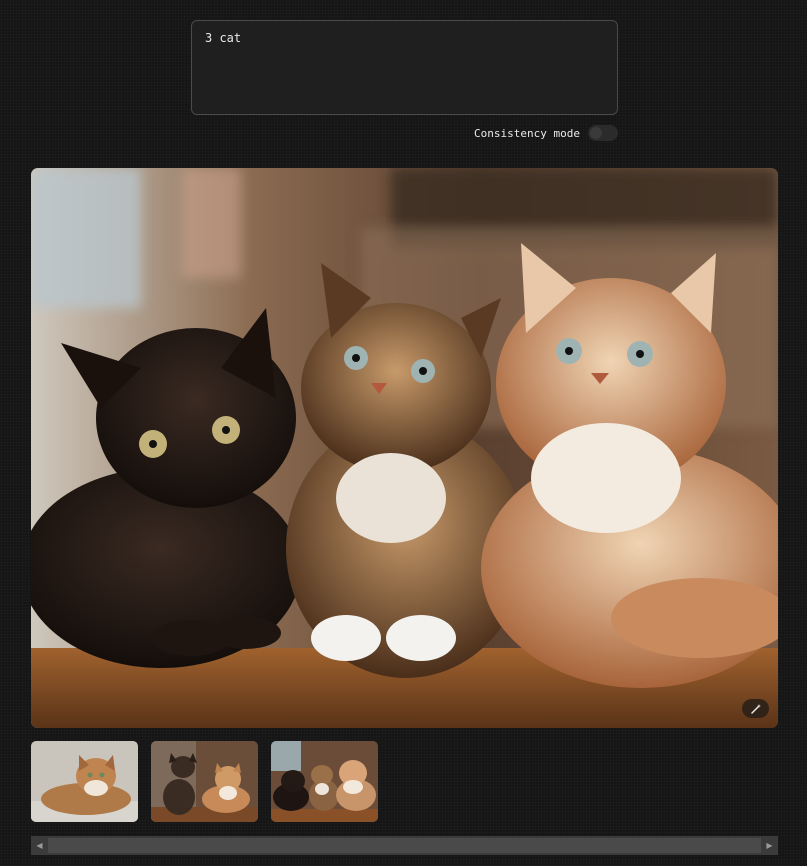  What do you see at coordinates (603, 133) in the screenshot?
I see `consistency-mode-toggle` at bounding box center [603, 133].